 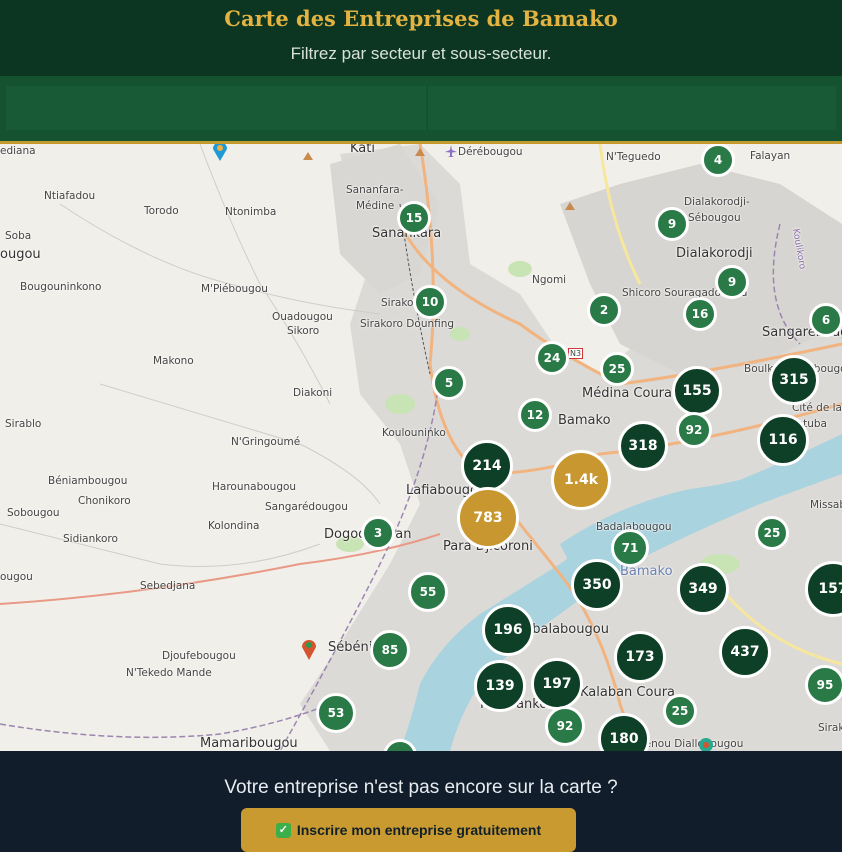 What do you see at coordinates (823, 685) in the screenshot?
I see `cluster-marker: 95` at bounding box center [823, 685].